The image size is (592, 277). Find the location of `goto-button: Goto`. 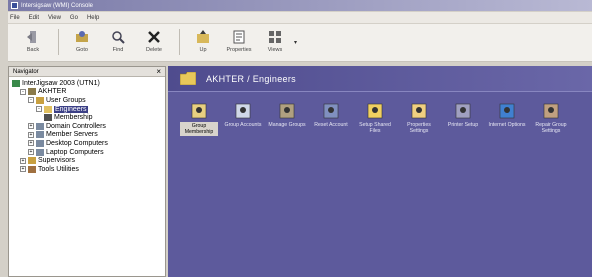

goto-button: Goto is located at coordinates (82, 41).